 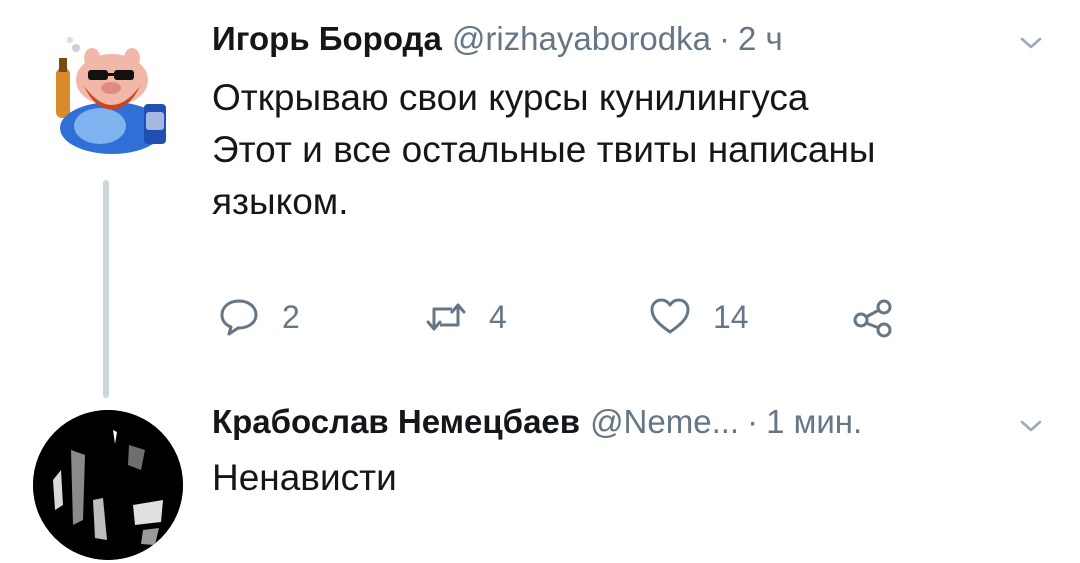 What do you see at coordinates (396, 422) in the screenshot?
I see `author-name: Крабослав Немецбаев` at bounding box center [396, 422].